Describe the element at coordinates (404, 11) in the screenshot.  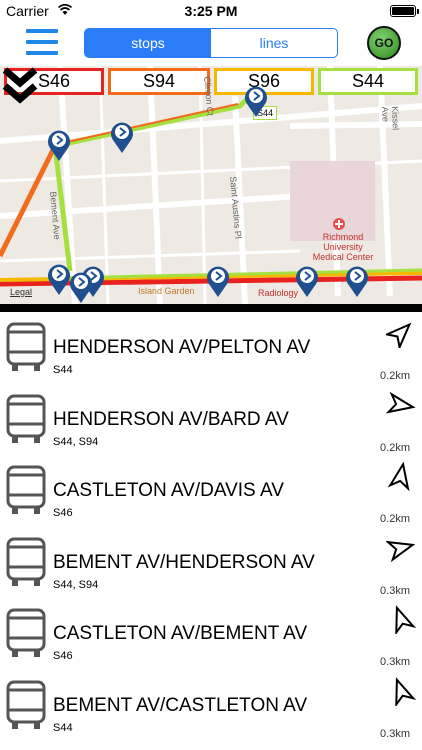
I see `battery-icon` at that location.